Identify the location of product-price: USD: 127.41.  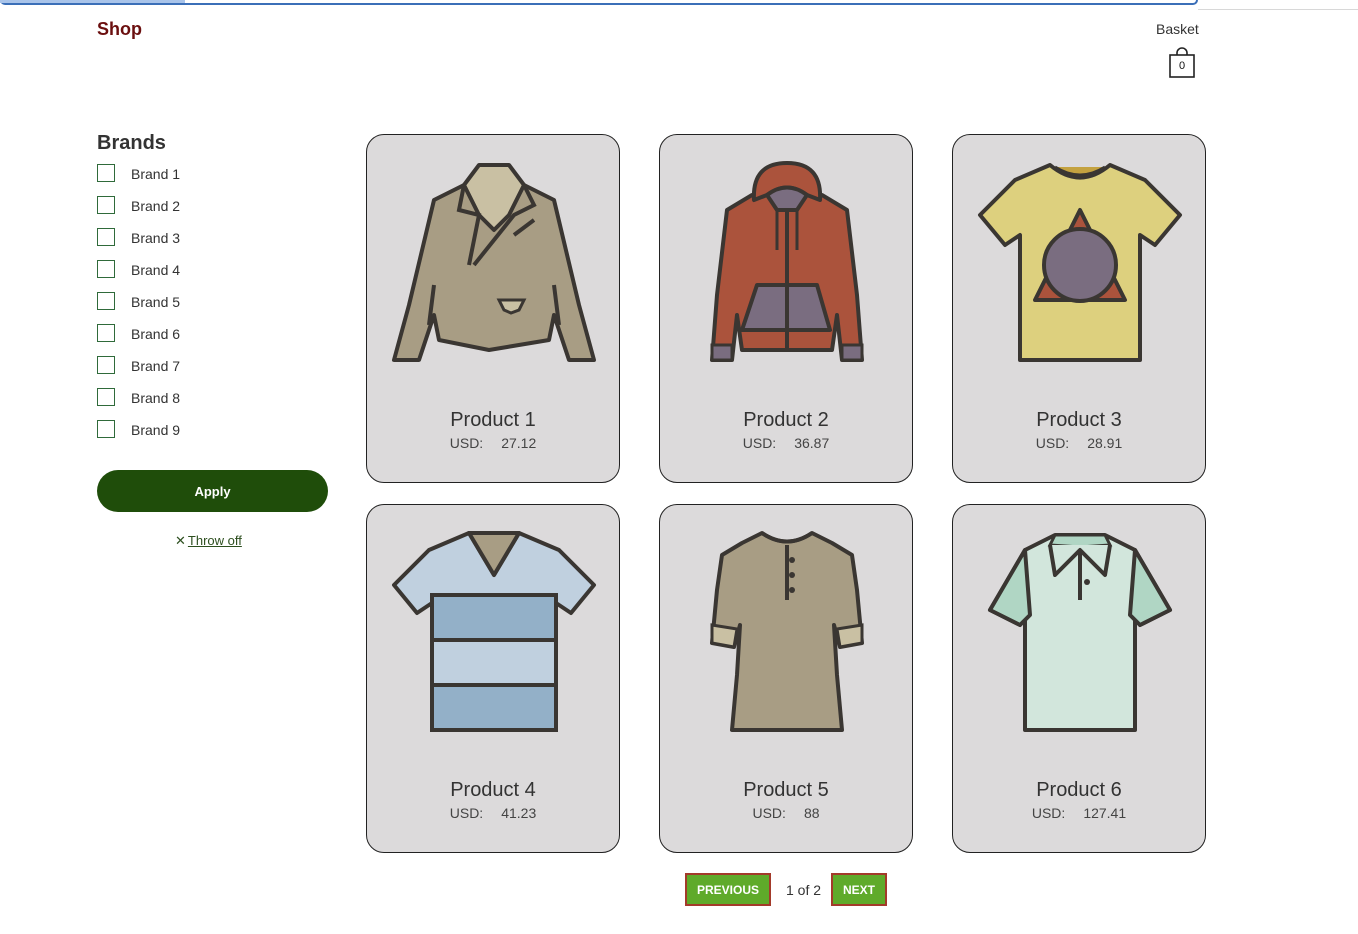
(1079, 813).